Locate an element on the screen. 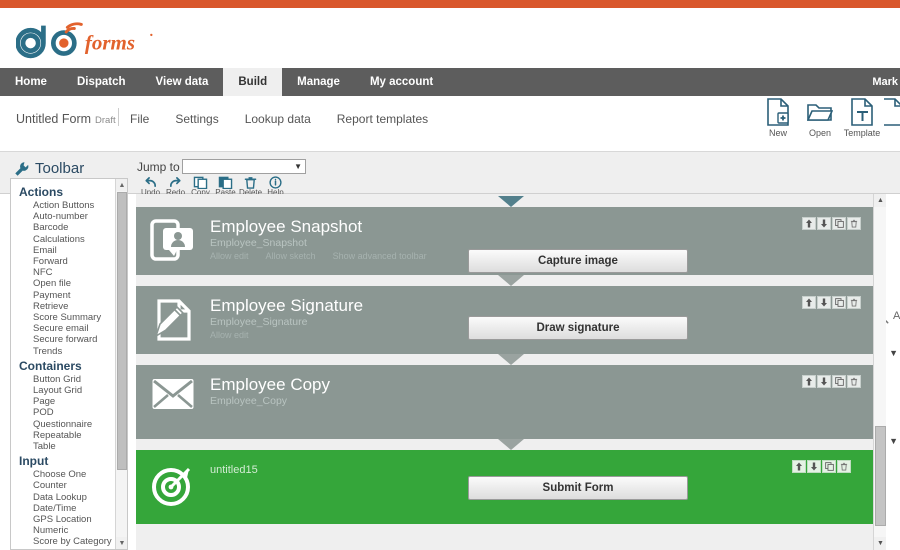 The width and height of the screenshot is (900, 550). search-trailing-text: A is located at coordinates (896, 316).